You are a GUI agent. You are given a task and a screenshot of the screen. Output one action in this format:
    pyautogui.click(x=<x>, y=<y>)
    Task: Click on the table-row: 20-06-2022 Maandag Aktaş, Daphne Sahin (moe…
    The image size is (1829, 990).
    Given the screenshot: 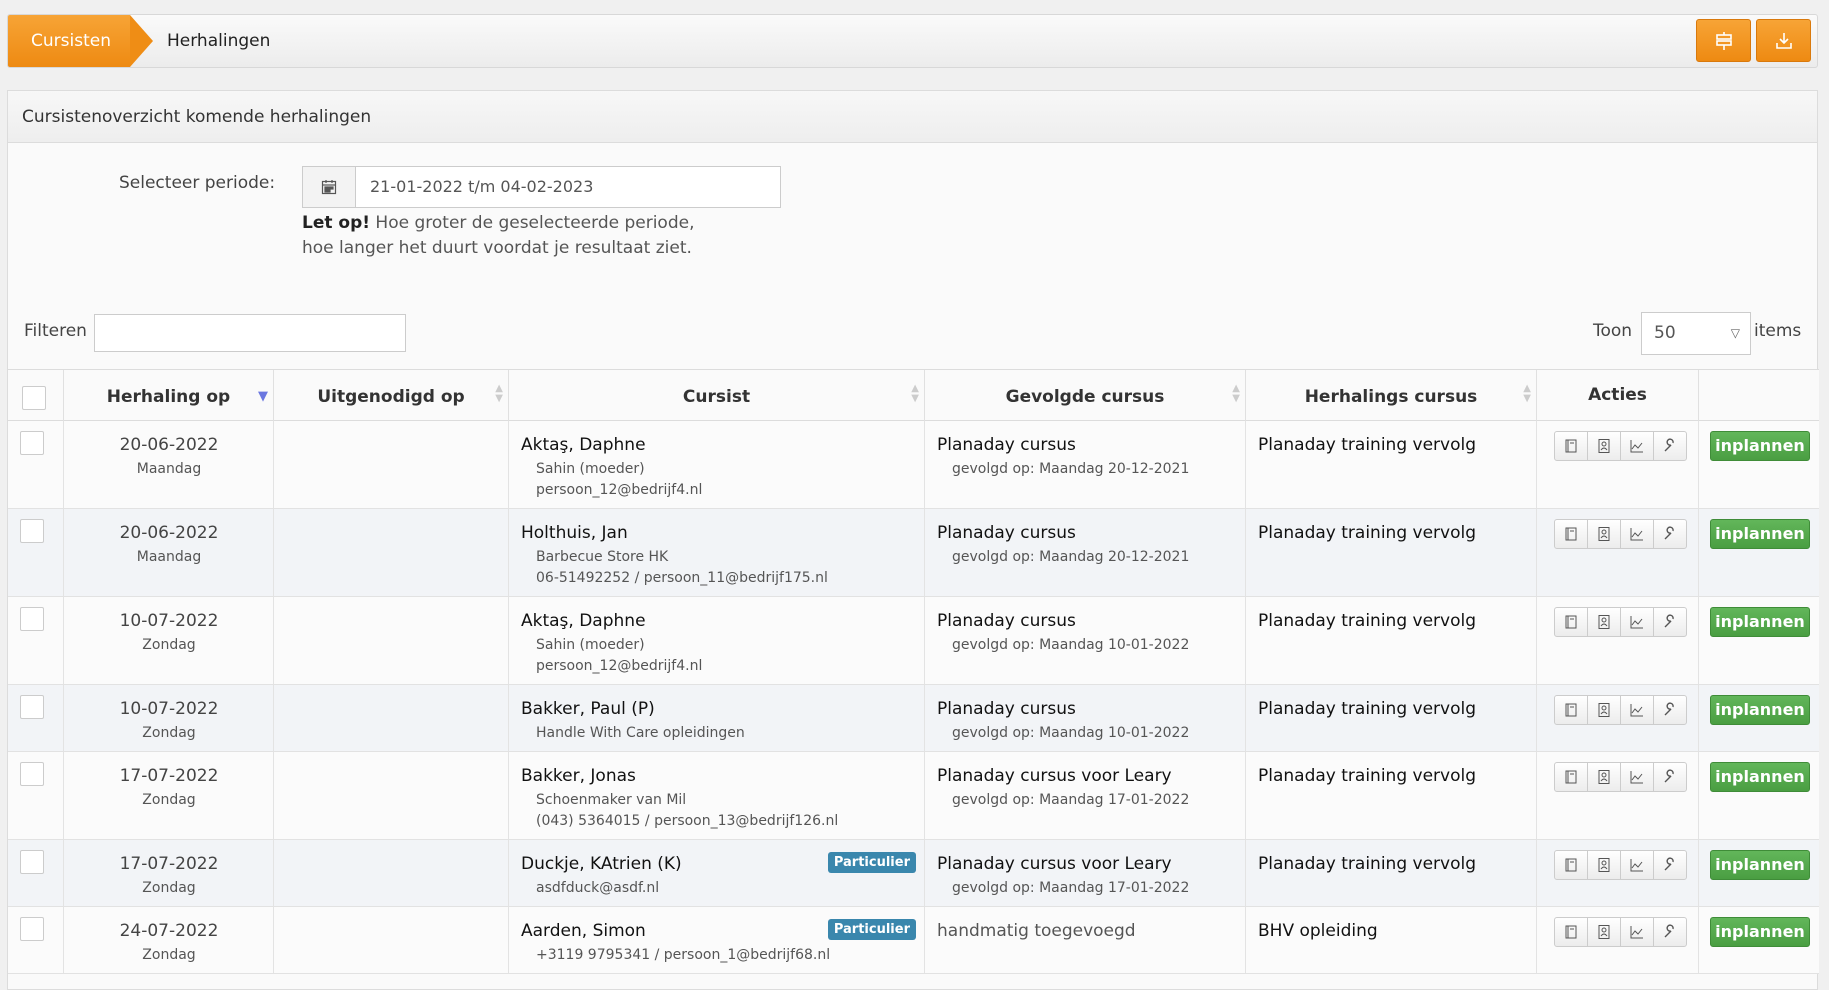 What is the action you would take?
    pyautogui.click(x=913, y=465)
    